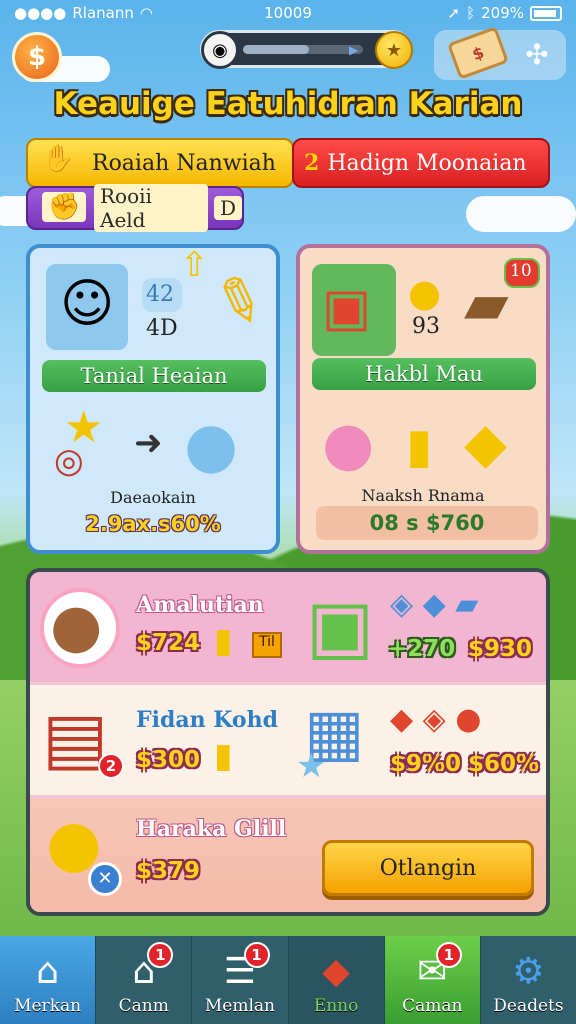  Describe the element at coordinates (220, 50) in the screenshot. I see `paw-icon: ◉` at that location.